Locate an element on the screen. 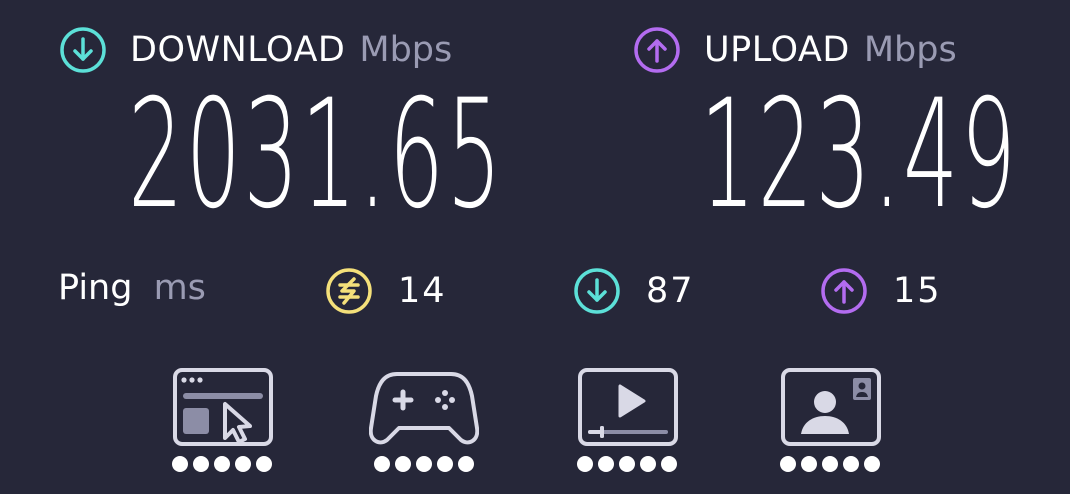 This screenshot has height=494, width=1070. download-label: DOWNLOAD is located at coordinates (238, 50).